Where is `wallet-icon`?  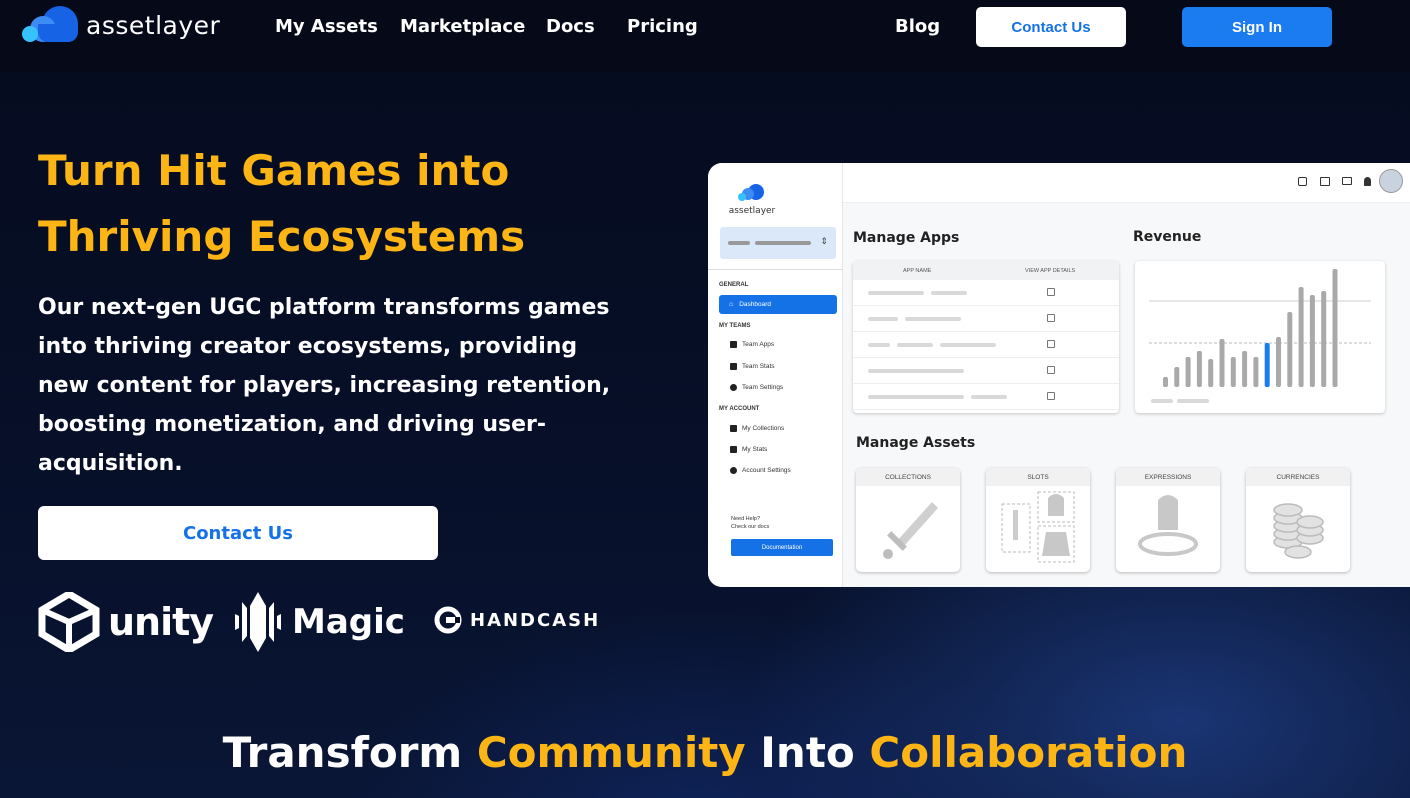
wallet-icon is located at coordinates (1302, 181).